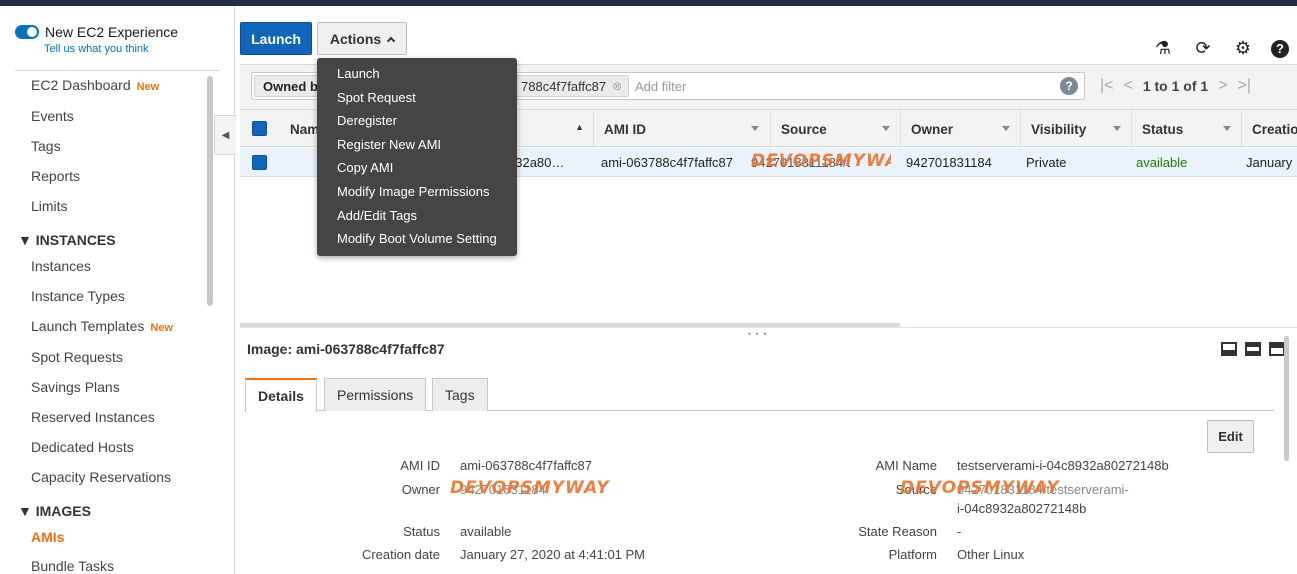 This screenshot has width=1297, height=574. I want to click on sidebar-scrollbar, so click(210, 191).